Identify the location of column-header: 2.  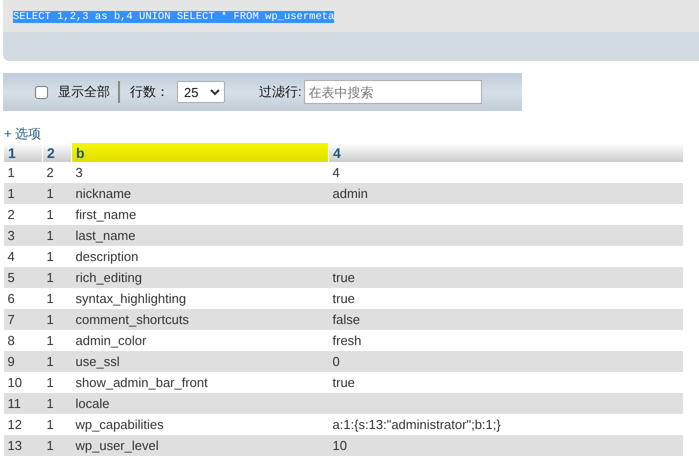
(57, 152).